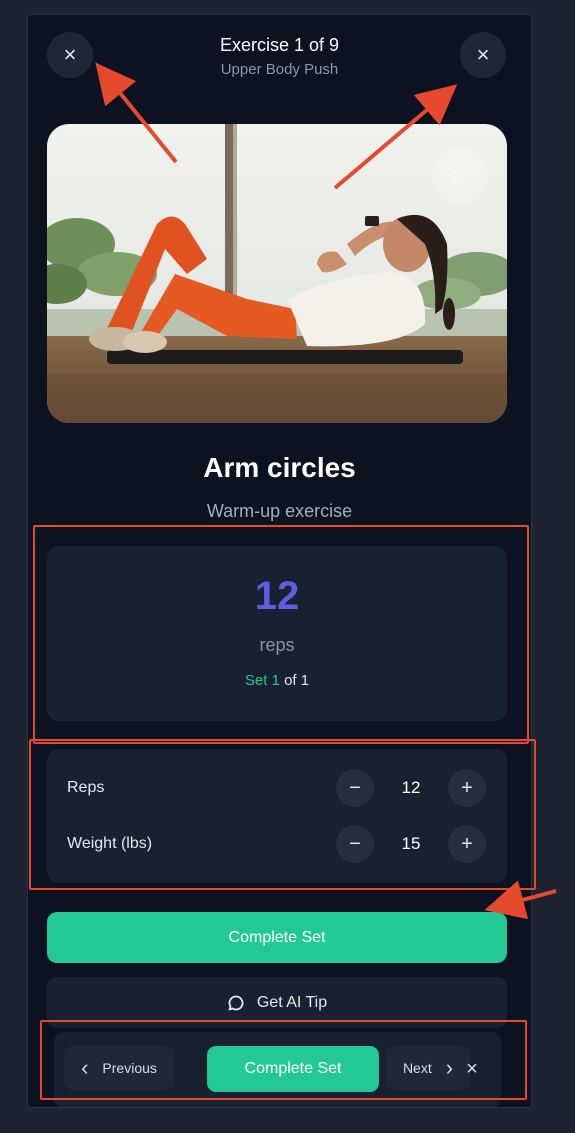  I want to click on bottom-complete-set-label: Complete Set, so click(293, 1068).